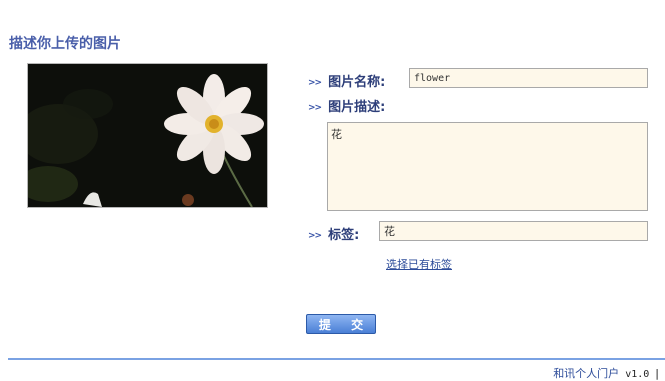 The height and width of the screenshot is (381, 665). What do you see at coordinates (586, 373) in the screenshot?
I see `footer-brand: 和讯个人门户` at bounding box center [586, 373].